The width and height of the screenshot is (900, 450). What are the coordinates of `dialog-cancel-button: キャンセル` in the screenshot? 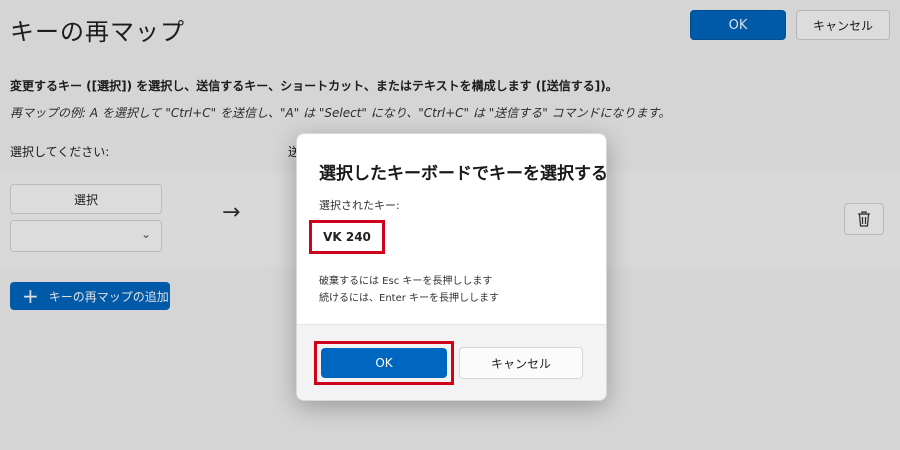 It's located at (521, 363).